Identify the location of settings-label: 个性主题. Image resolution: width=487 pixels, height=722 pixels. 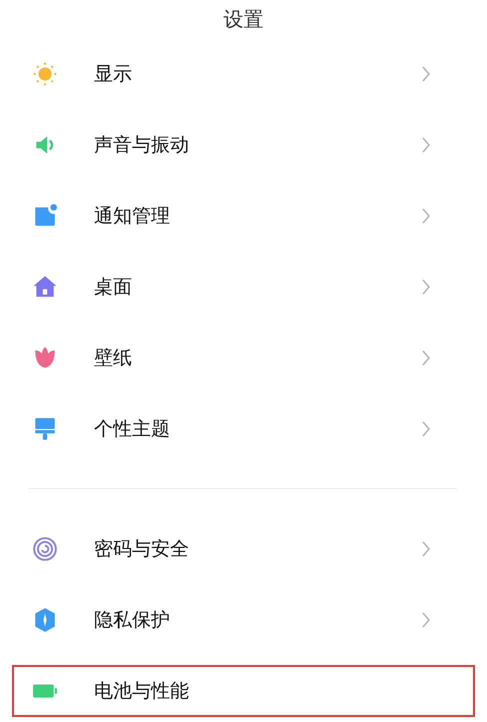
(132, 429).